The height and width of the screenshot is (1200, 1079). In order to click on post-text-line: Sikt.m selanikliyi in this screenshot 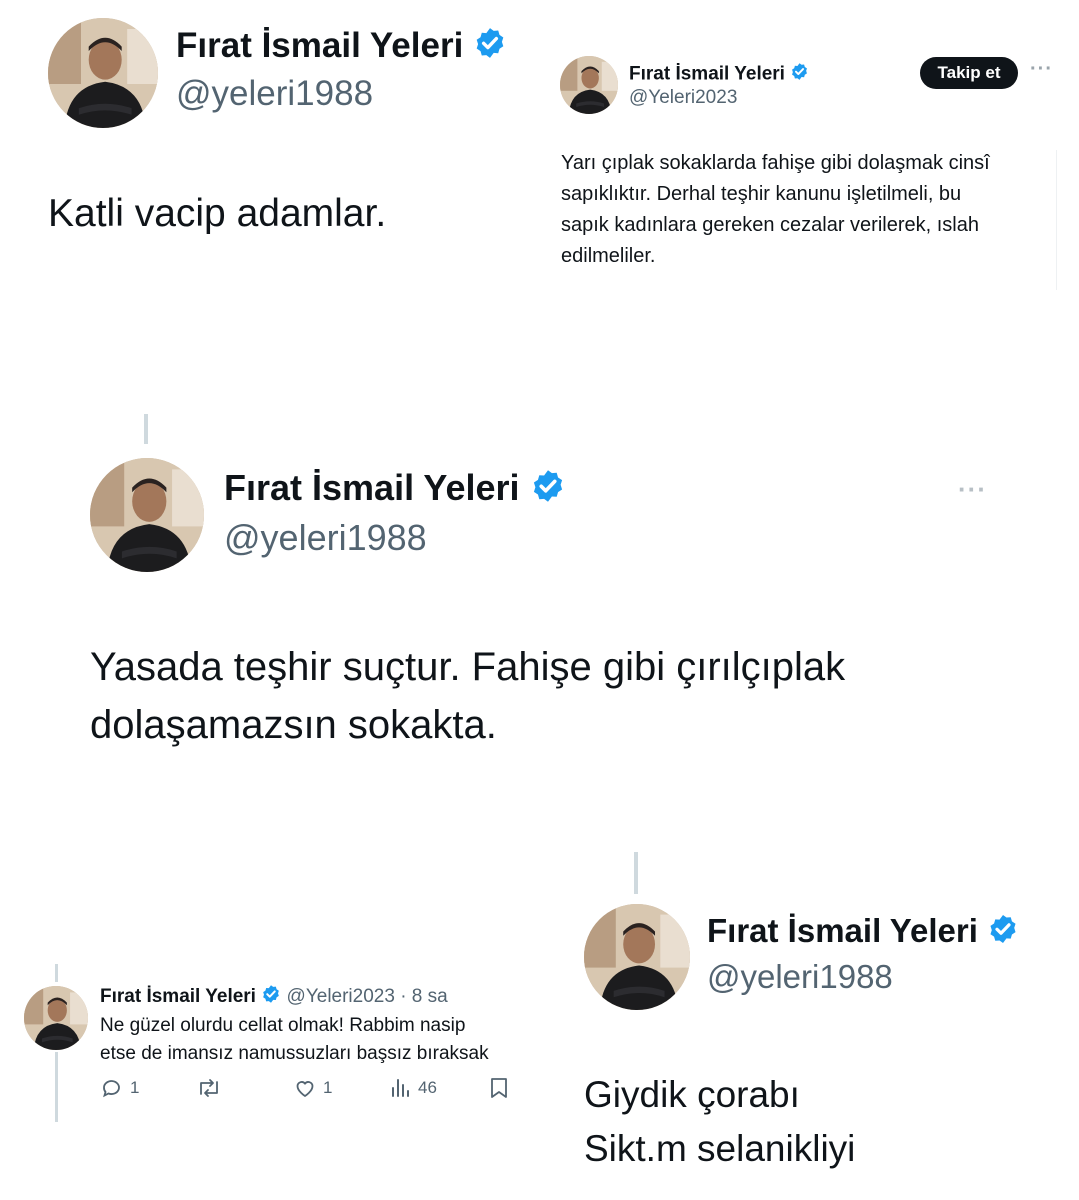, I will do `click(720, 1148)`.